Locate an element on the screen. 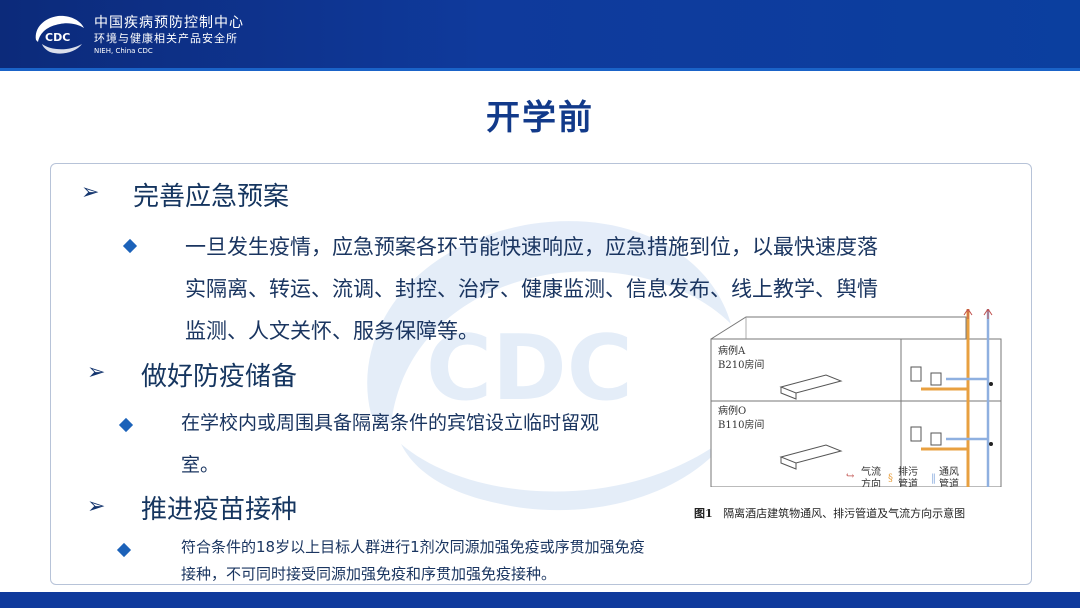 The width and height of the screenshot is (1080, 608). body-line: 符合条件的18岁以上目标人群进行1剂次同源加强免疫或序贯加强免疫 is located at coordinates (413, 547).